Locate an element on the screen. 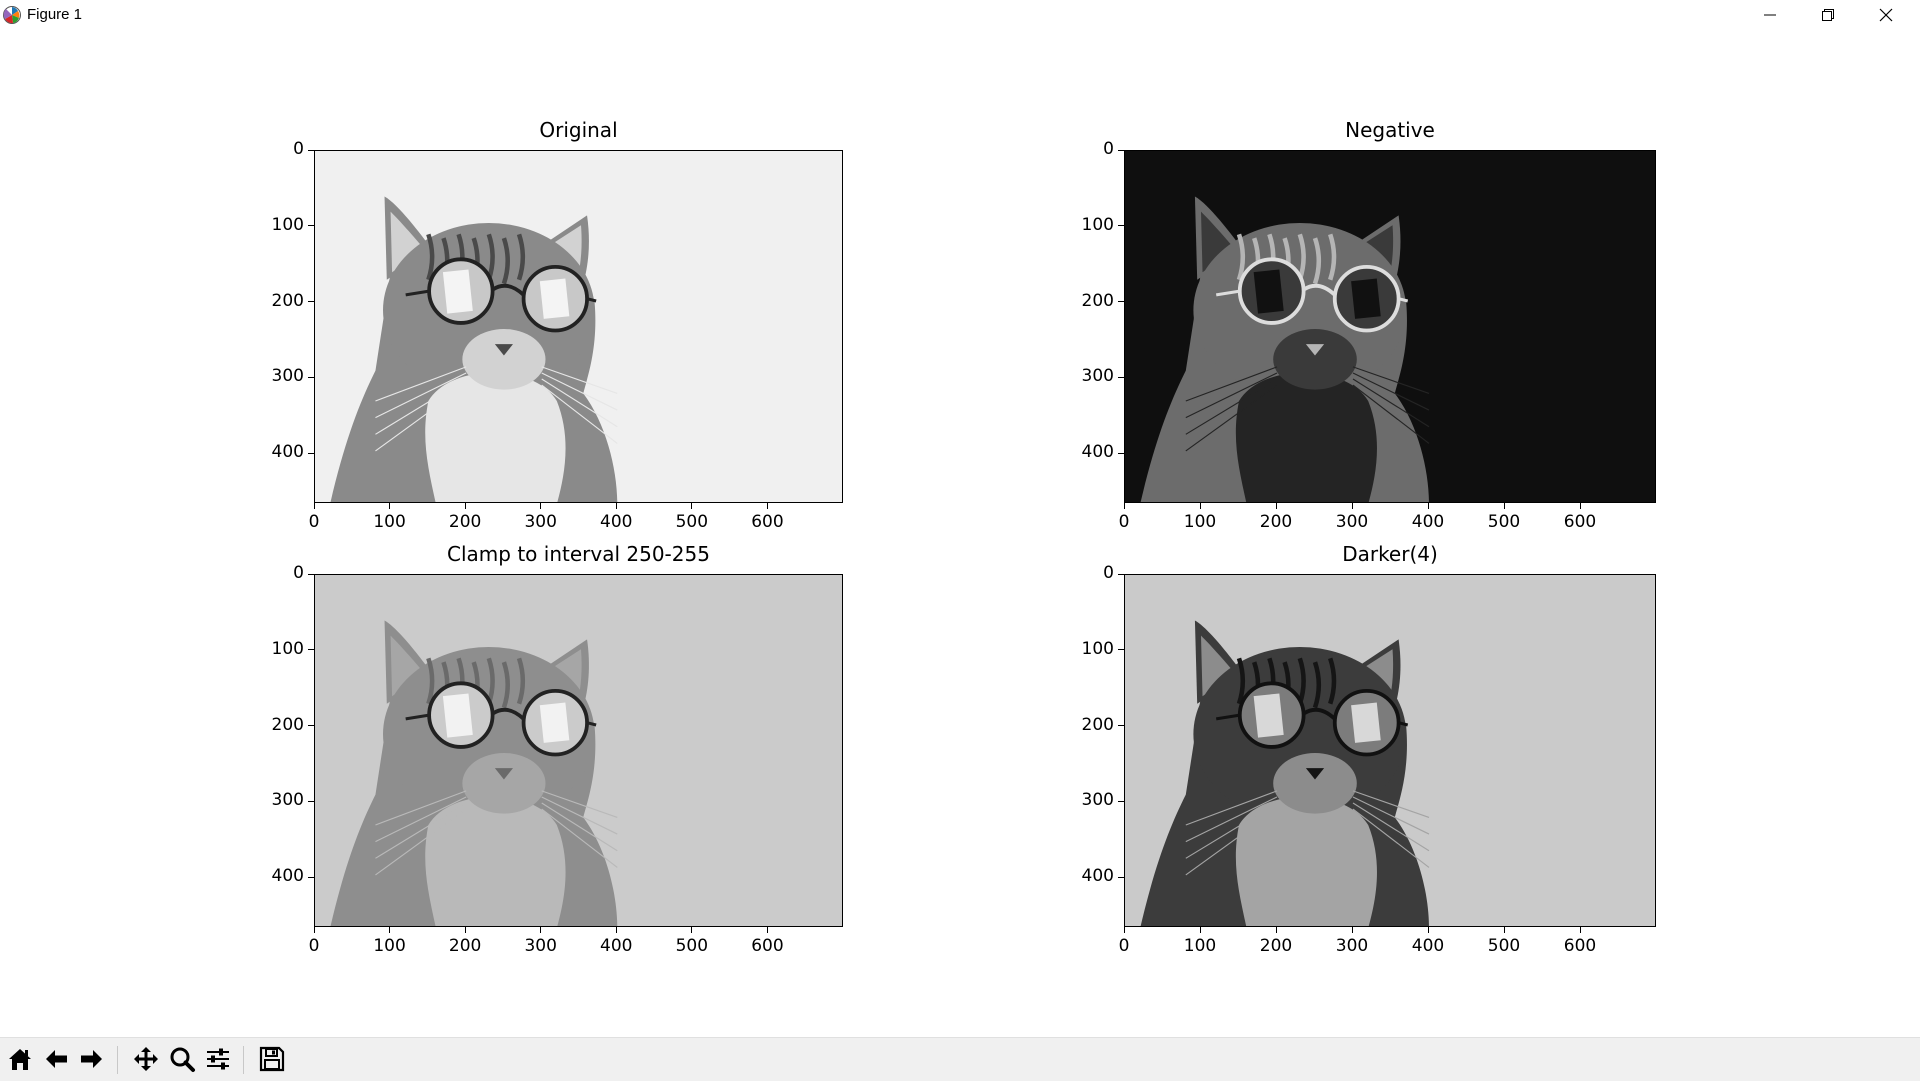 This screenshot has width=1920, height=1081. x-tick-label: 300 is located at coordinates (1352, 946).